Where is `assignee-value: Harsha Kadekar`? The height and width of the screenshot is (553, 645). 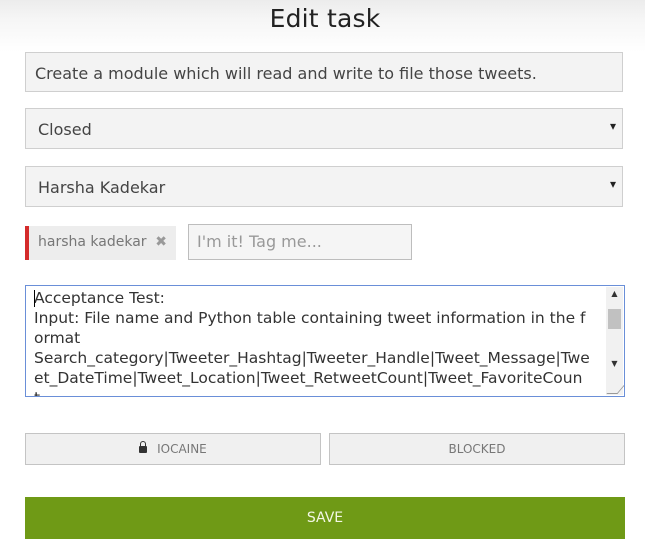 assignee-value: Harsha Kadekar is located at coordinates (102, 187).